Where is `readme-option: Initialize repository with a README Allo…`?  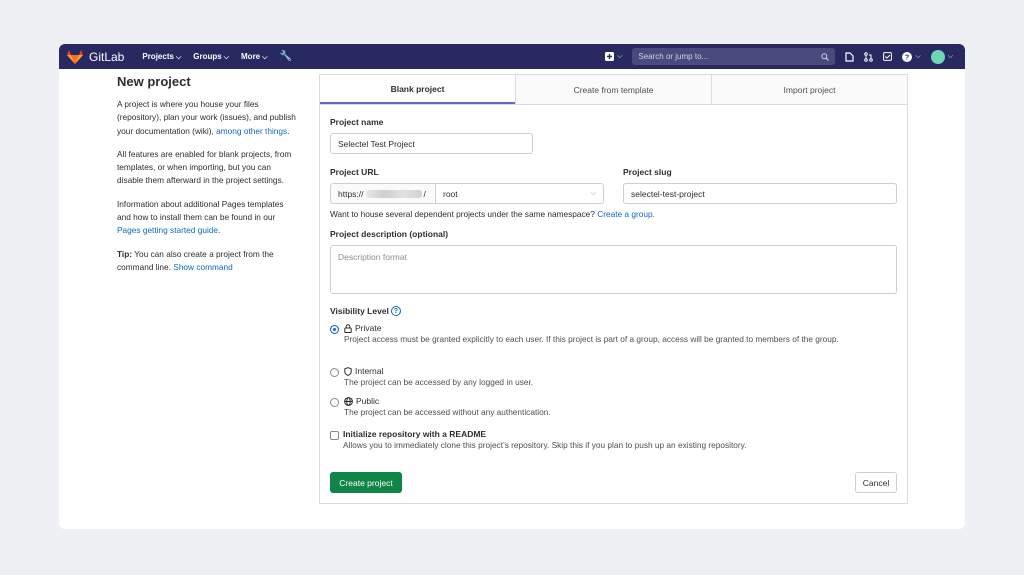
readme-option: Initialize repository with a README Allo… is located at coordinates (620, 441).